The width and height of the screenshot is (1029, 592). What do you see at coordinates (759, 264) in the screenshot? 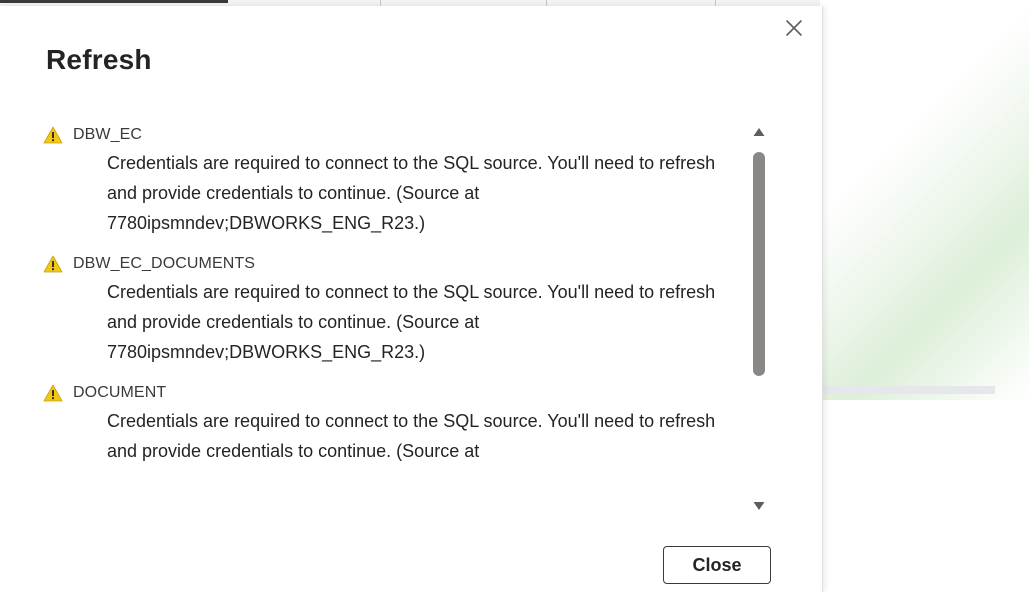
I see `scroll-thumb` at bounding box center [759, 264].